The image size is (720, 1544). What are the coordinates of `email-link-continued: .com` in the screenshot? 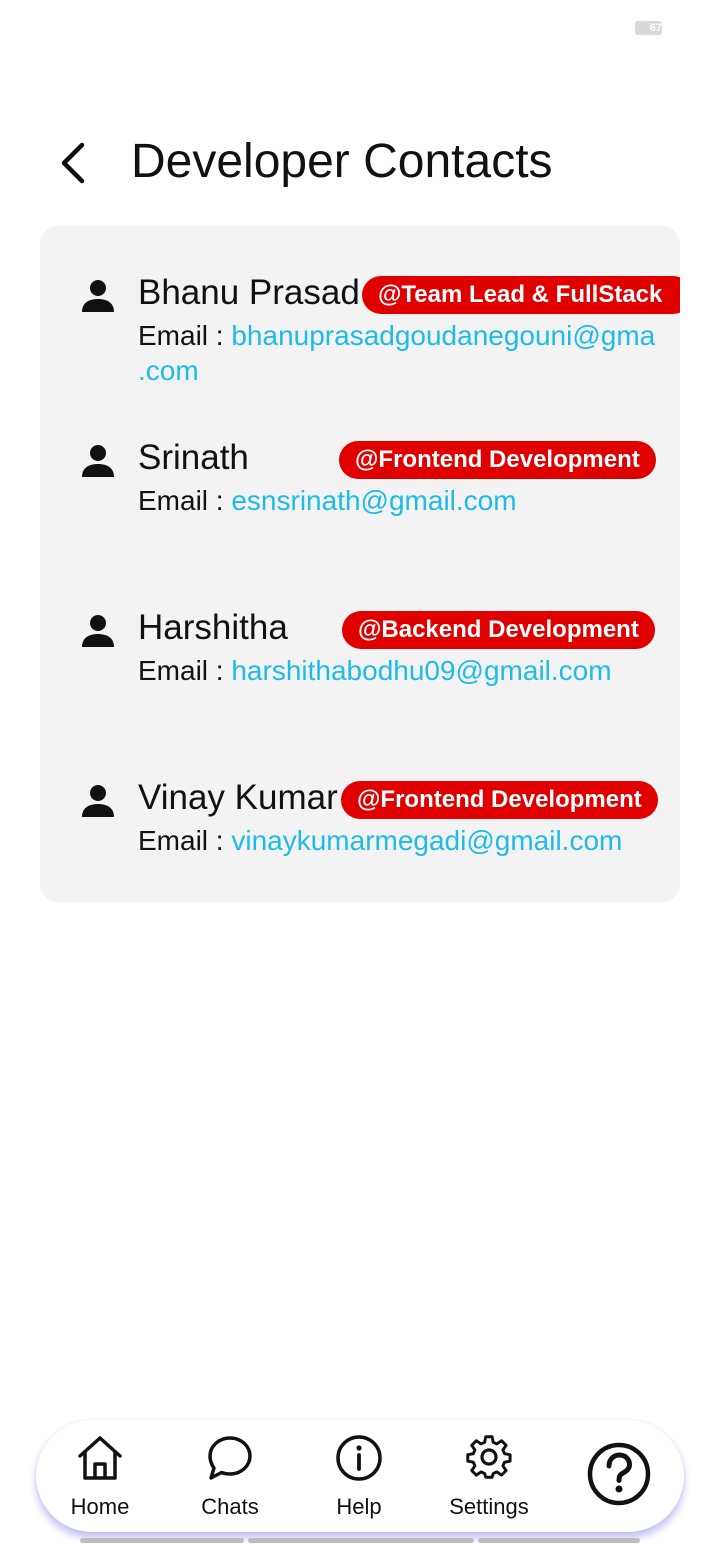 It's located at (168, 370).